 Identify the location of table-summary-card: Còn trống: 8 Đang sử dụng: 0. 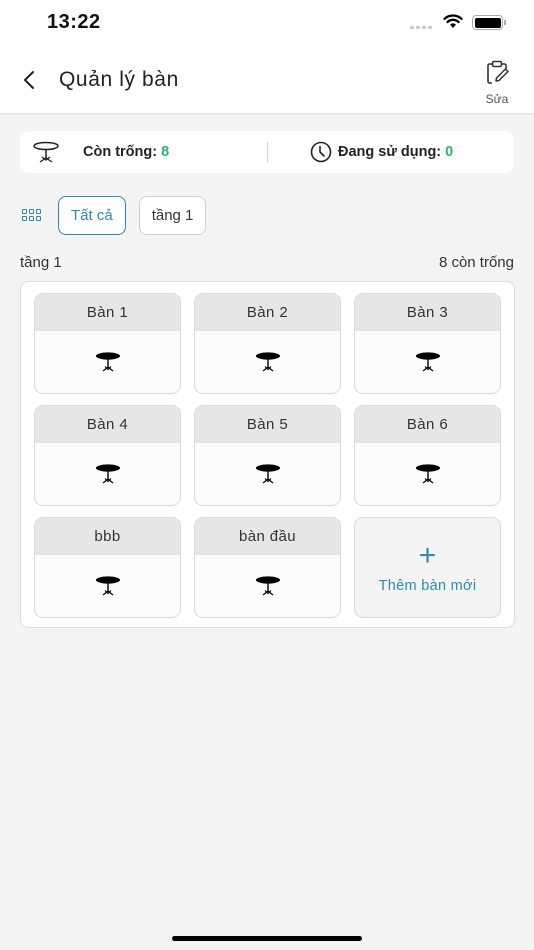
(267, 152).